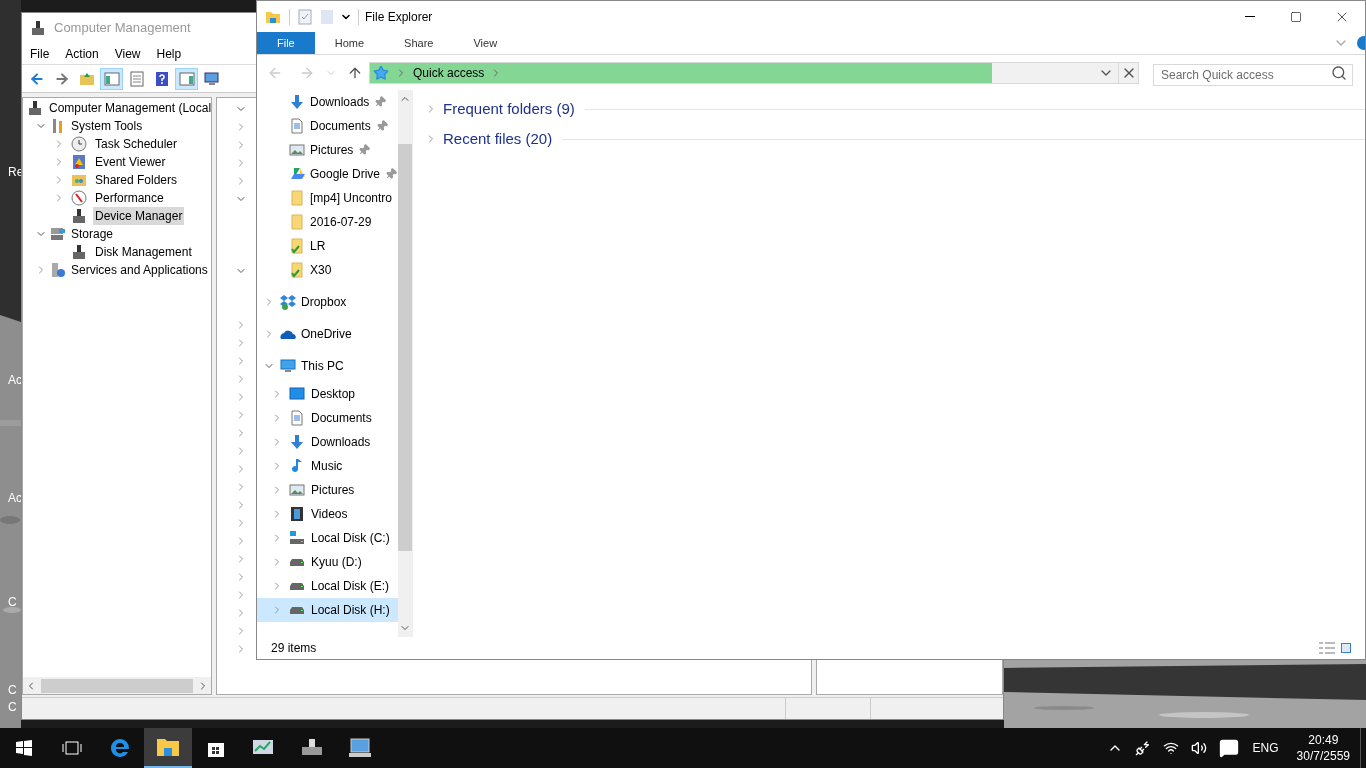 The image size is (1366, 768). What do you see at coordinates (449, 72) in the screenshot?
I see `breadcrumb-item: Quick access` at bounding box center [449, 72].